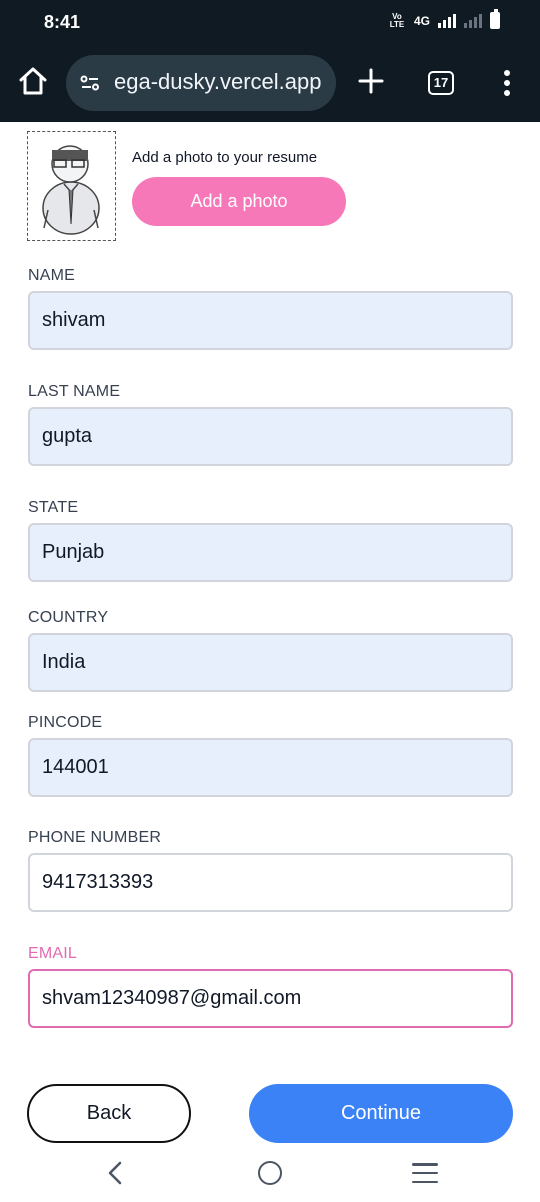  What do you see at coordinates (218, 82) in the screenshot?
I see `url-text: ega-dusky.vercel.app` at bounding box center [218, 82].